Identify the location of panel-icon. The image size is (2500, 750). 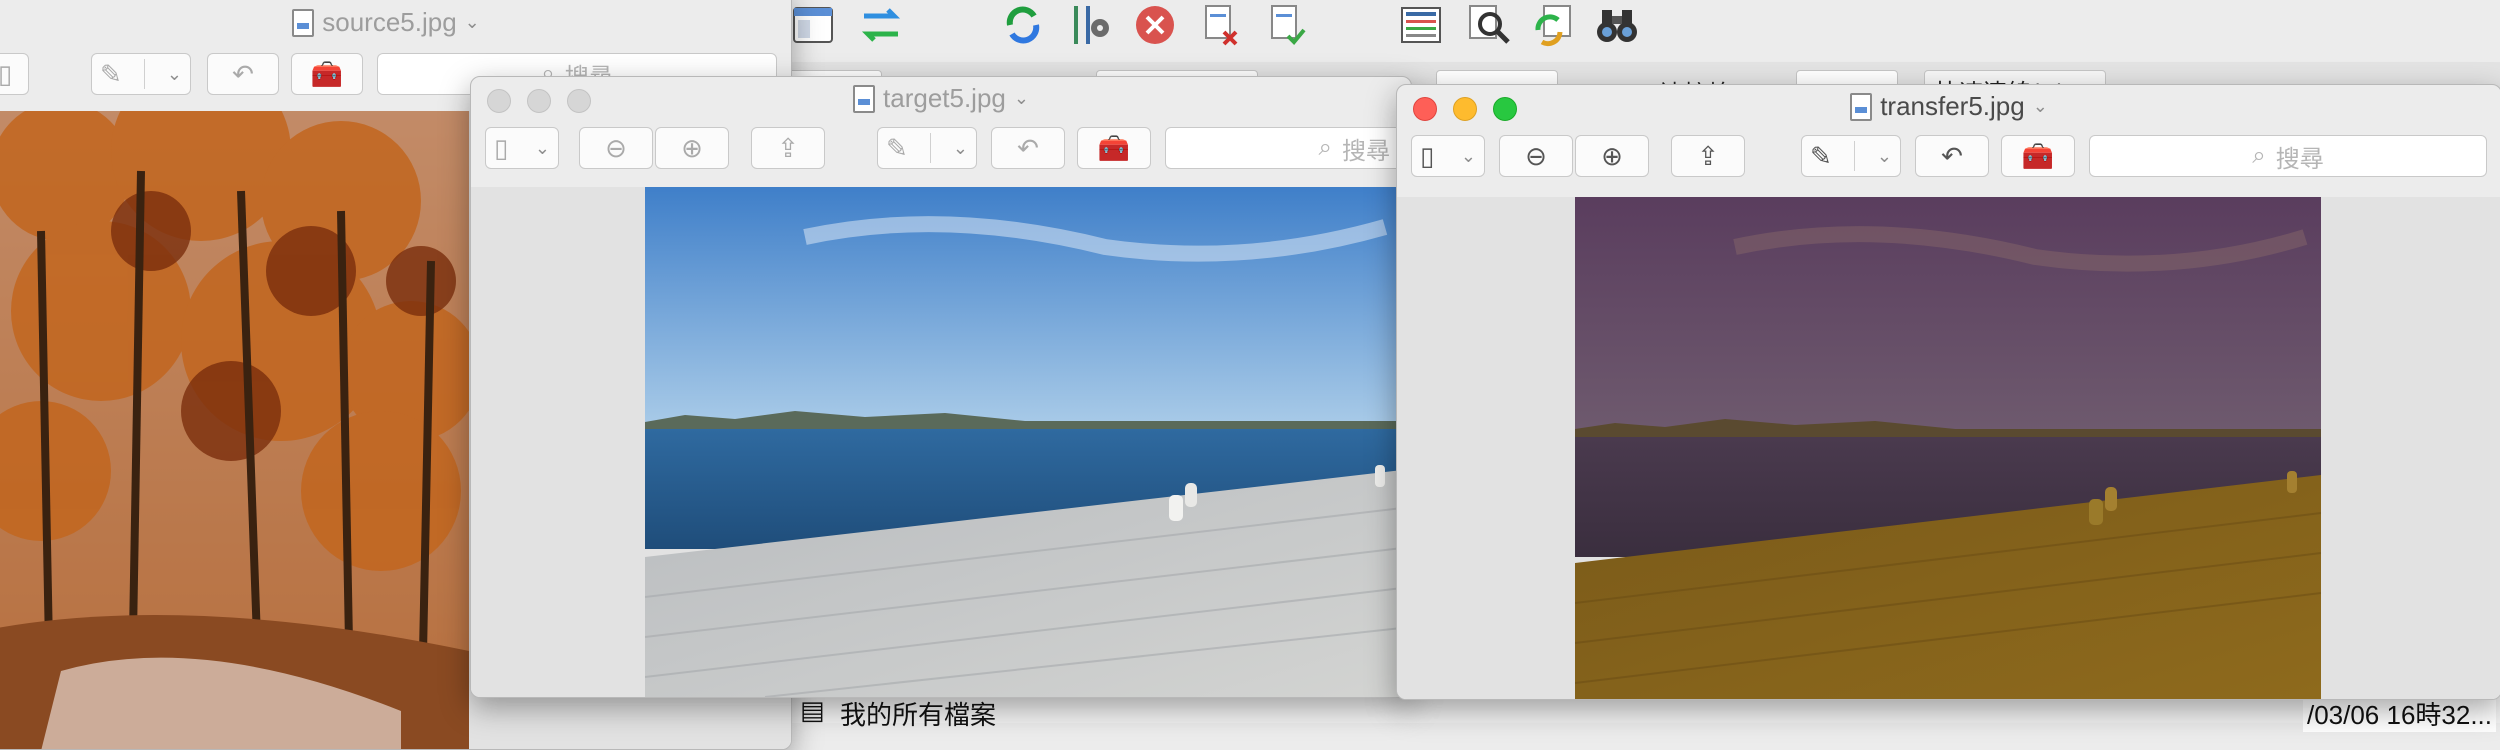
(813, 25).